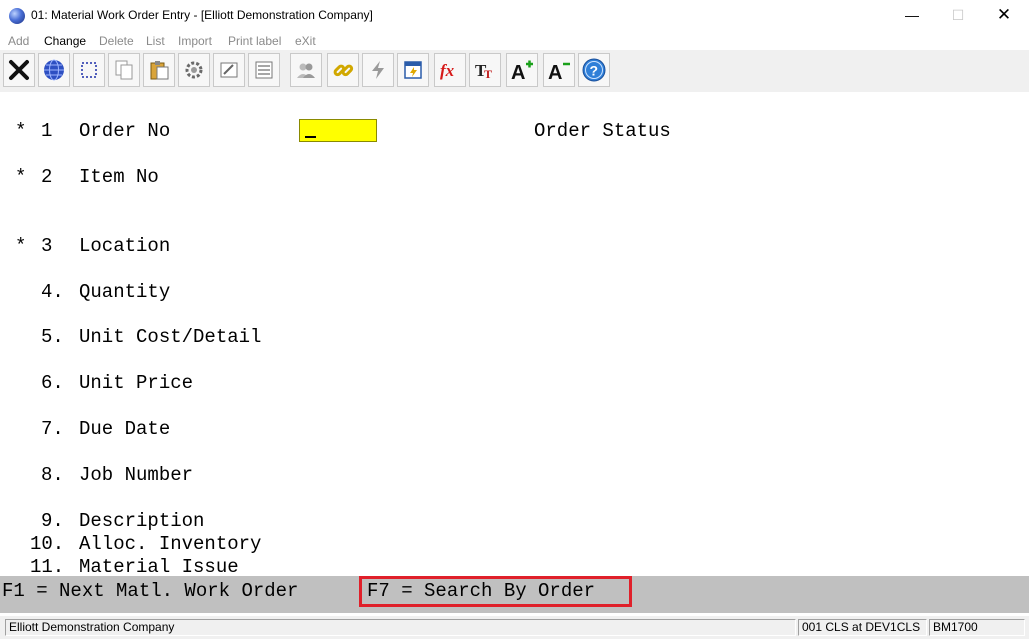 The width and height of the screenshot is (1029, 639). I want to click on field-number: 4., so click(52, 292).